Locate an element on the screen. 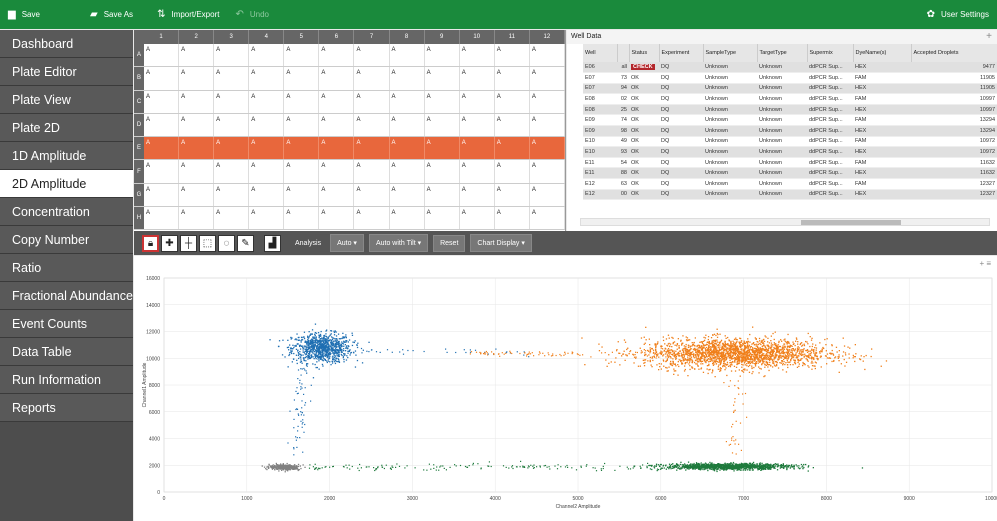  auto-button: Auto ▾ is located at coordinates (347, 243).